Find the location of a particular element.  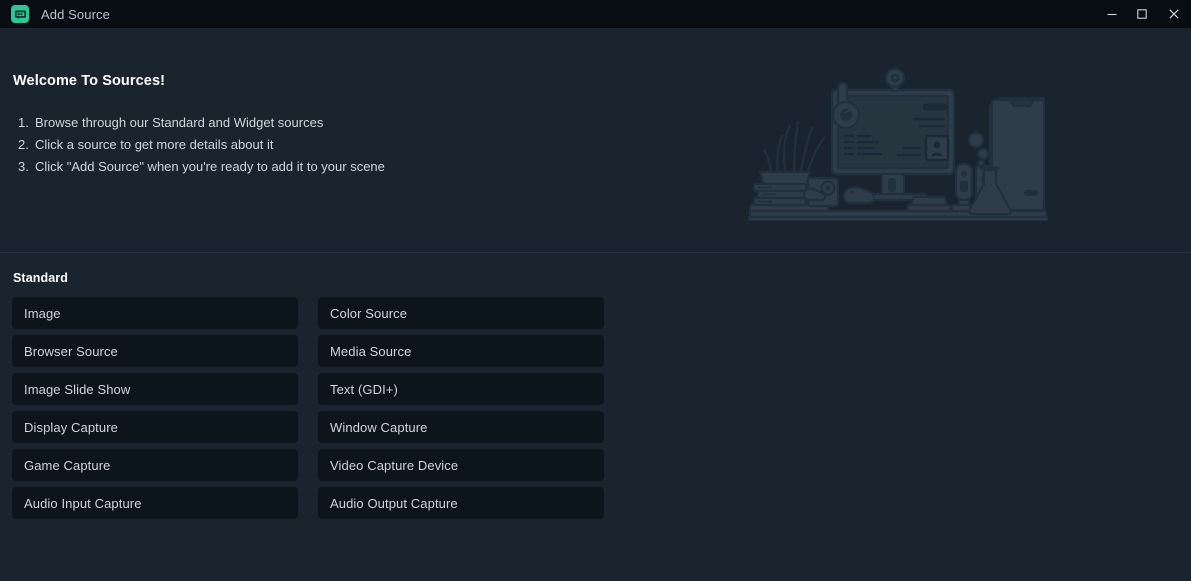

source-item-text-gdi: Text (GDI+) is located at coordinates (461, 389).